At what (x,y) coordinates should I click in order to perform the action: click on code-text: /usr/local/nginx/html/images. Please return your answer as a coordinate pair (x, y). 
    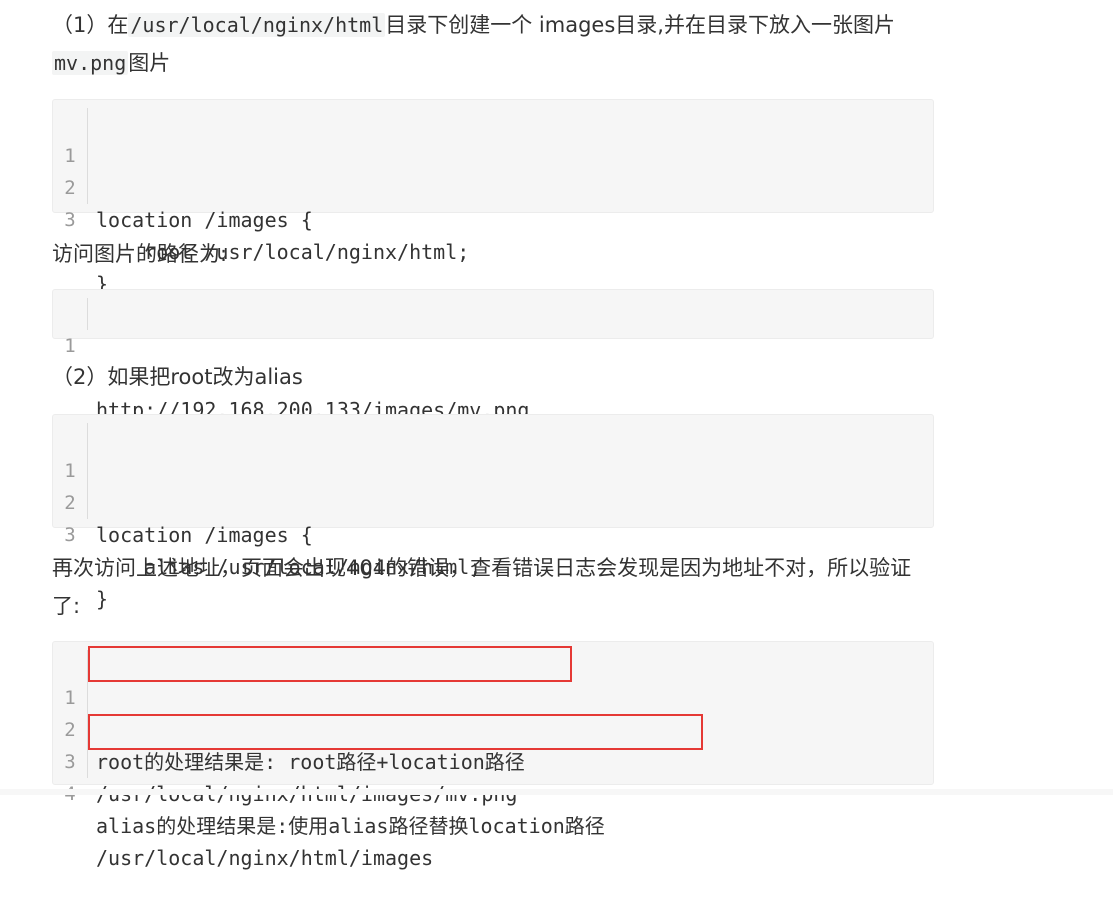
    Looking at the image, I should click on (265, 858).